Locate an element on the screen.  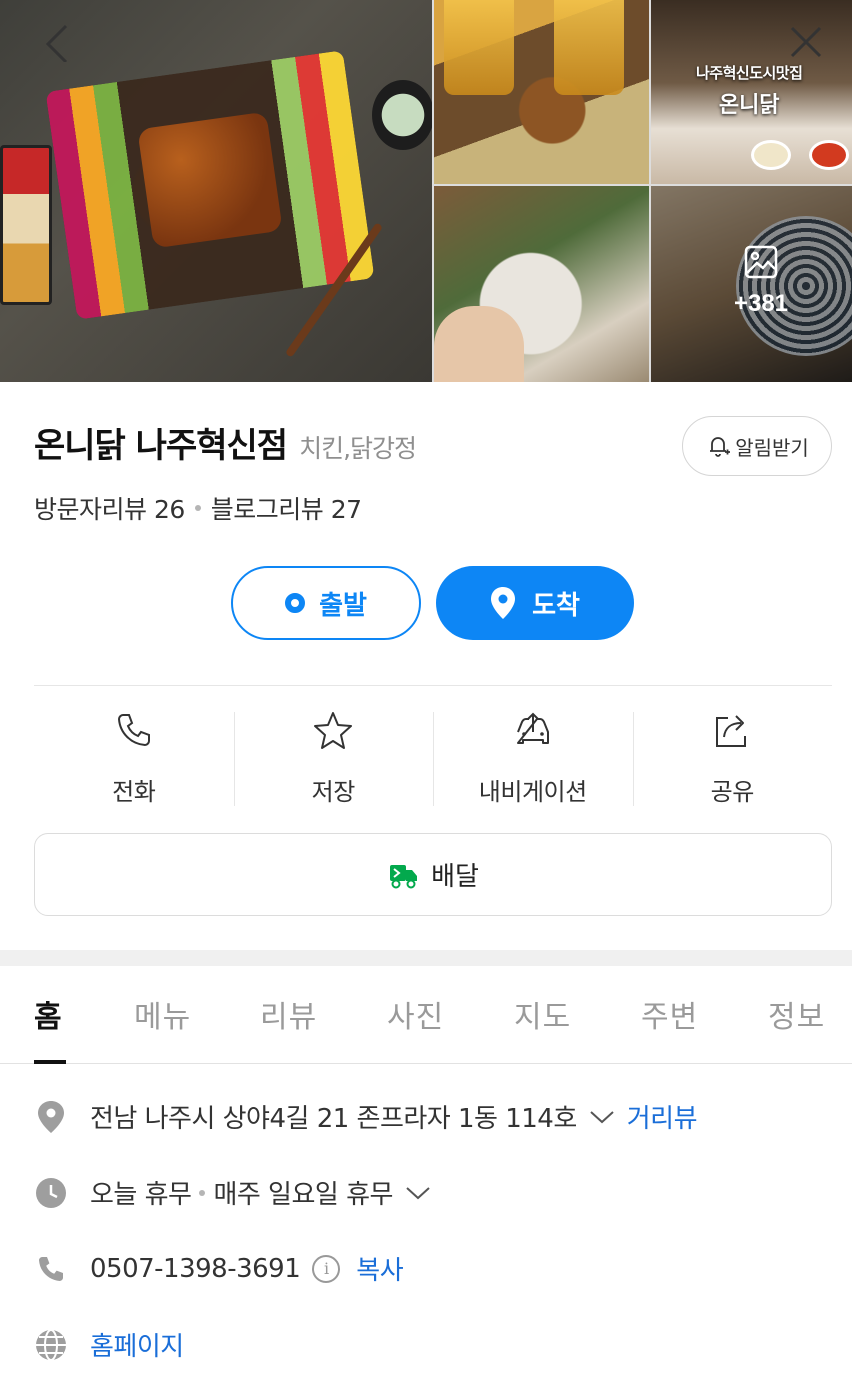
sign-line-2: 온니닭 is located at coordinates (749, 105).